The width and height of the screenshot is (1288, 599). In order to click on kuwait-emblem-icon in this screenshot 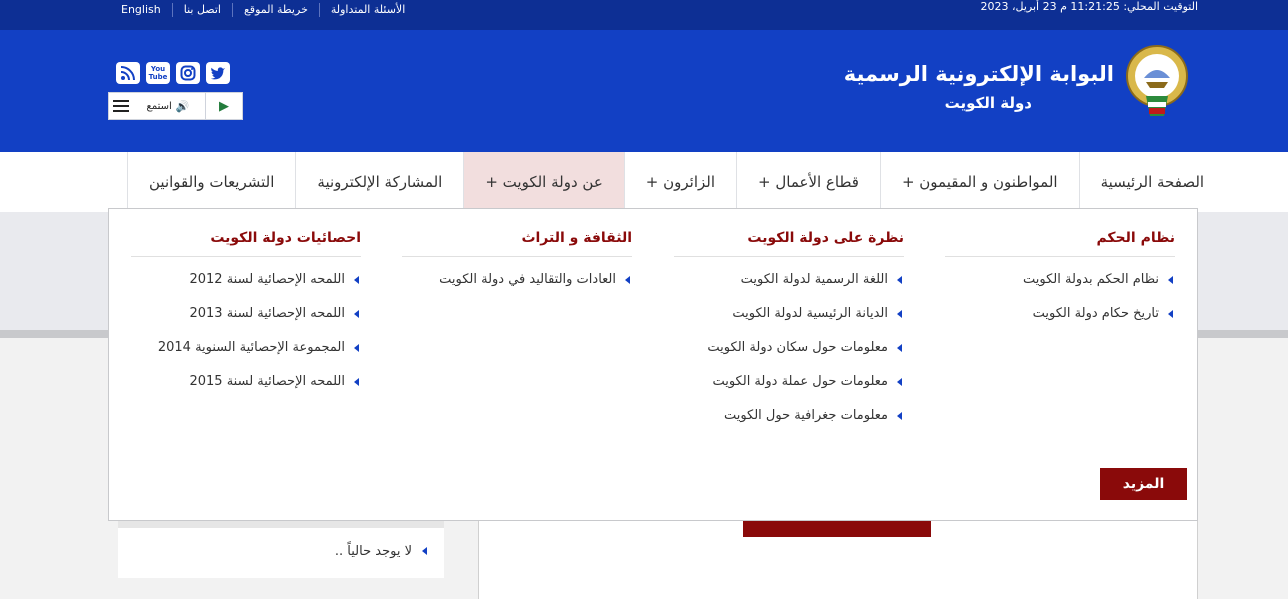, I will do `click(1157, 81)`.